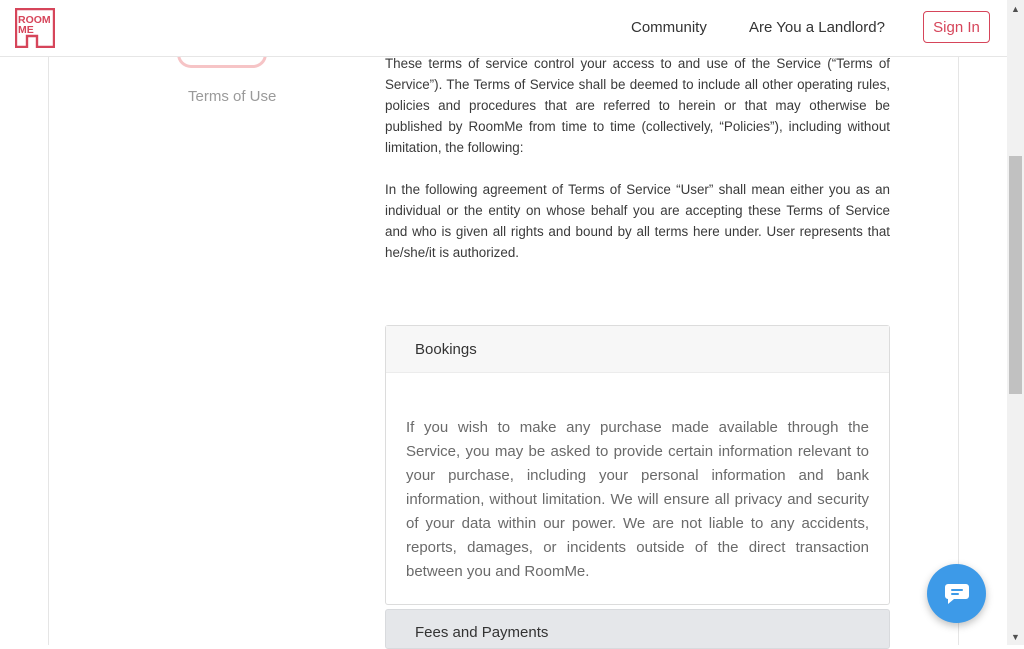 The height and width of the screenshot is (649, 1024). I want to click on accordion-header-bookings: Bookings, so click(637, 349).